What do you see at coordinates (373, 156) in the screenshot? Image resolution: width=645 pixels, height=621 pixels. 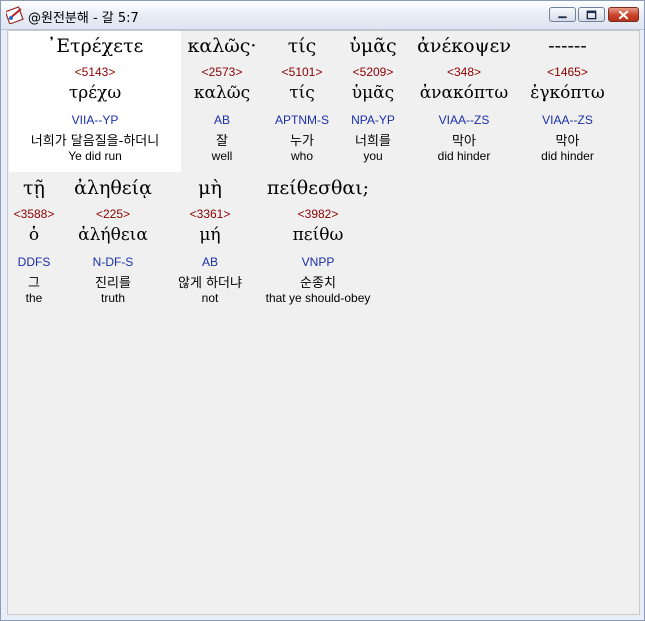 I see `english-gloss: you` at bounding box center [373, 156].